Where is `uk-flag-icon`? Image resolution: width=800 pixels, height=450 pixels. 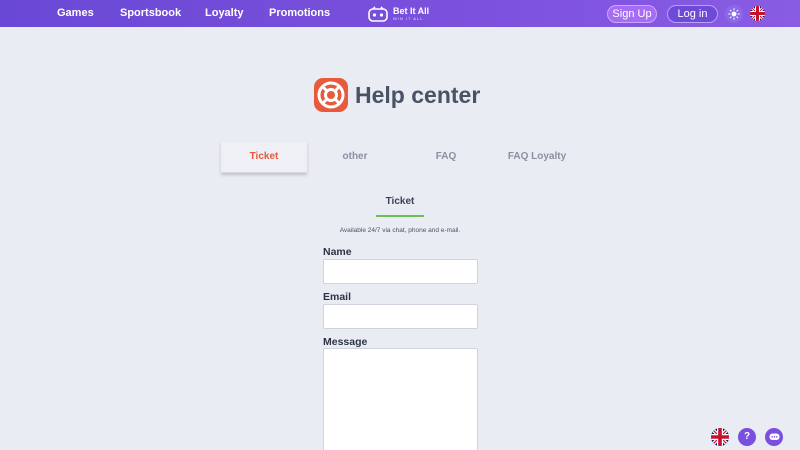
uk-flag-icon is located at coordinates (757, 13).